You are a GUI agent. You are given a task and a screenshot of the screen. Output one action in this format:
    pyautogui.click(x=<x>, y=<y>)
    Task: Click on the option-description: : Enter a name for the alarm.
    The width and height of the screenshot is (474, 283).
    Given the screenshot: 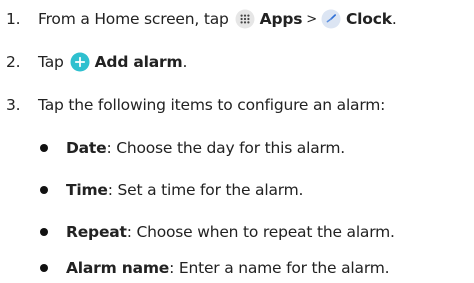 What is the action you would take?
    pyautogui.click(x=279, y=268)
    